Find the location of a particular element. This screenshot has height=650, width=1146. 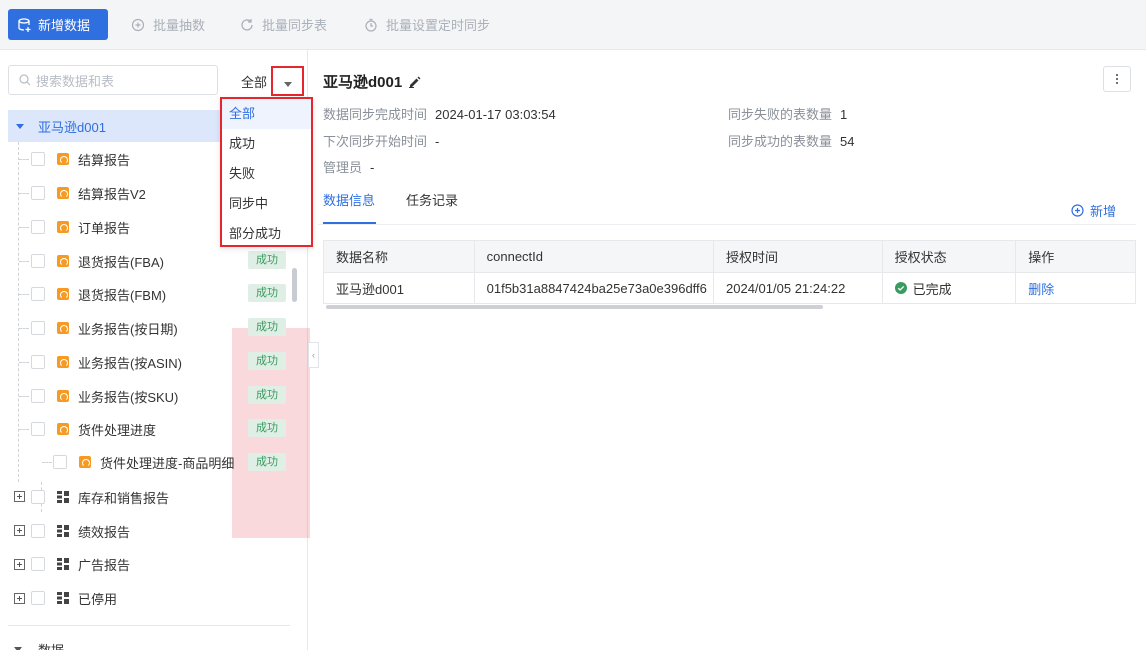

tab-task-records: 任务记录 is located at coordinates (432, 199).